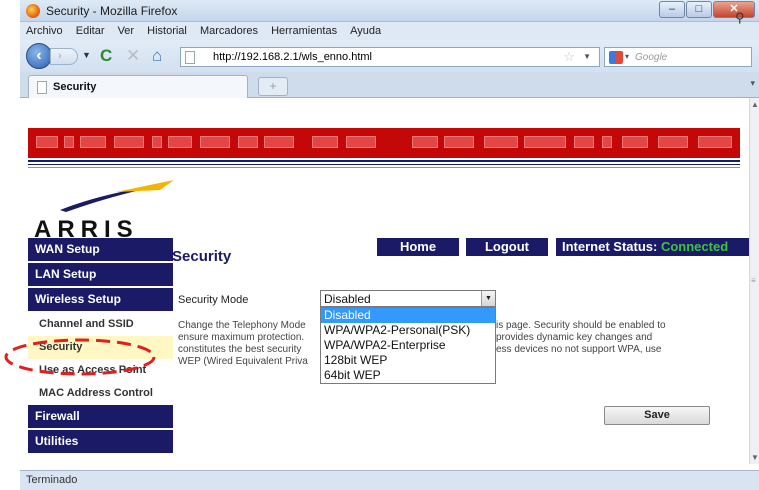 Image resolution: width=759 pixels, height=490 pixels. I want to click on description-line: provides dynamic key changes and, so click(574, 337).